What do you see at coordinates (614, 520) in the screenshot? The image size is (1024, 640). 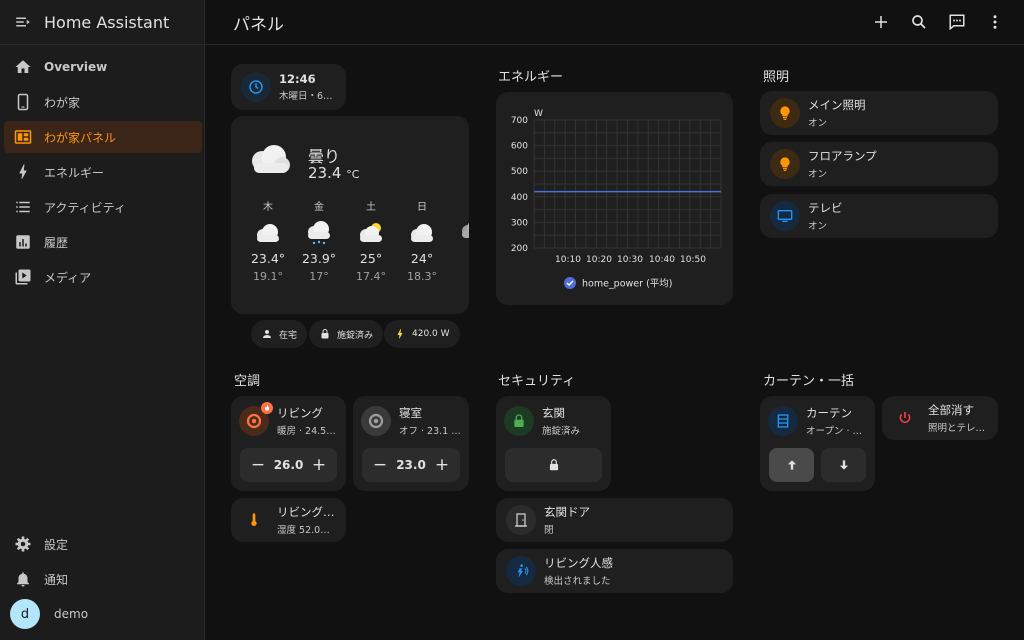 I see `door-tile: 玄関ドア閉` at bounding box center [614, 520].